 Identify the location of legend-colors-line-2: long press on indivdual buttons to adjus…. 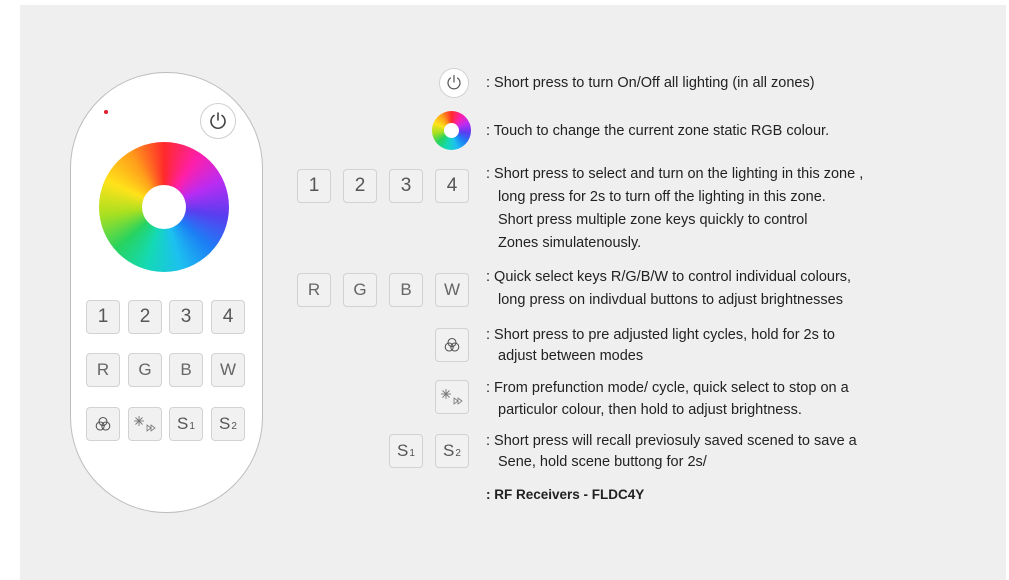
(670, 300).